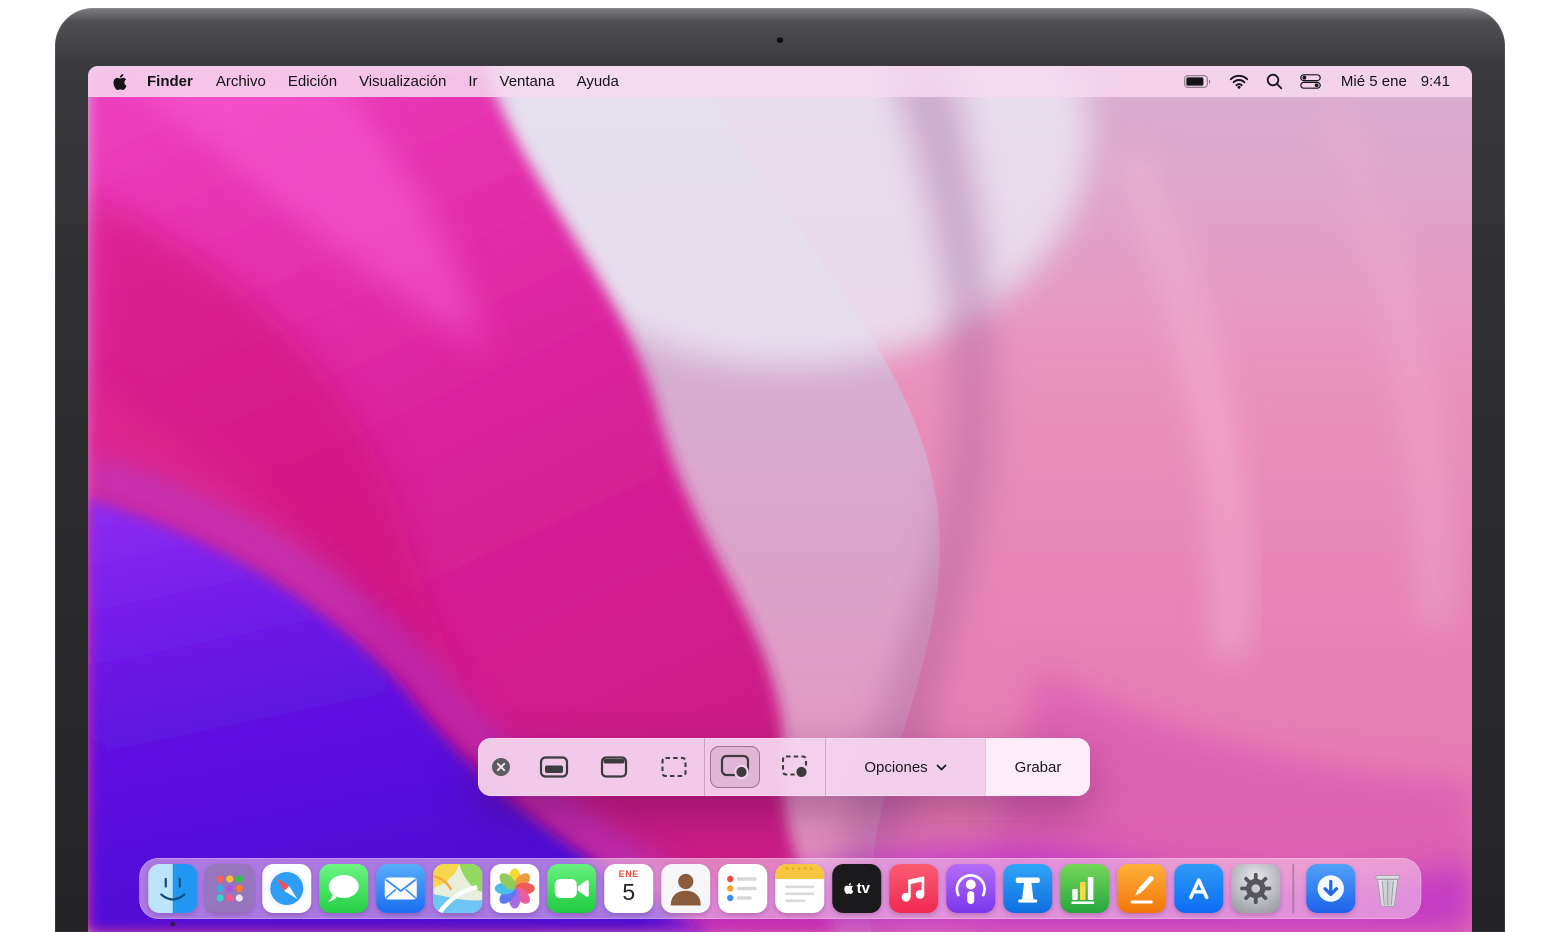 The image size is (1560, 932). Describe the element at coordinates (1293, 888) in the screenshot. I see `dock-separator` at that location.